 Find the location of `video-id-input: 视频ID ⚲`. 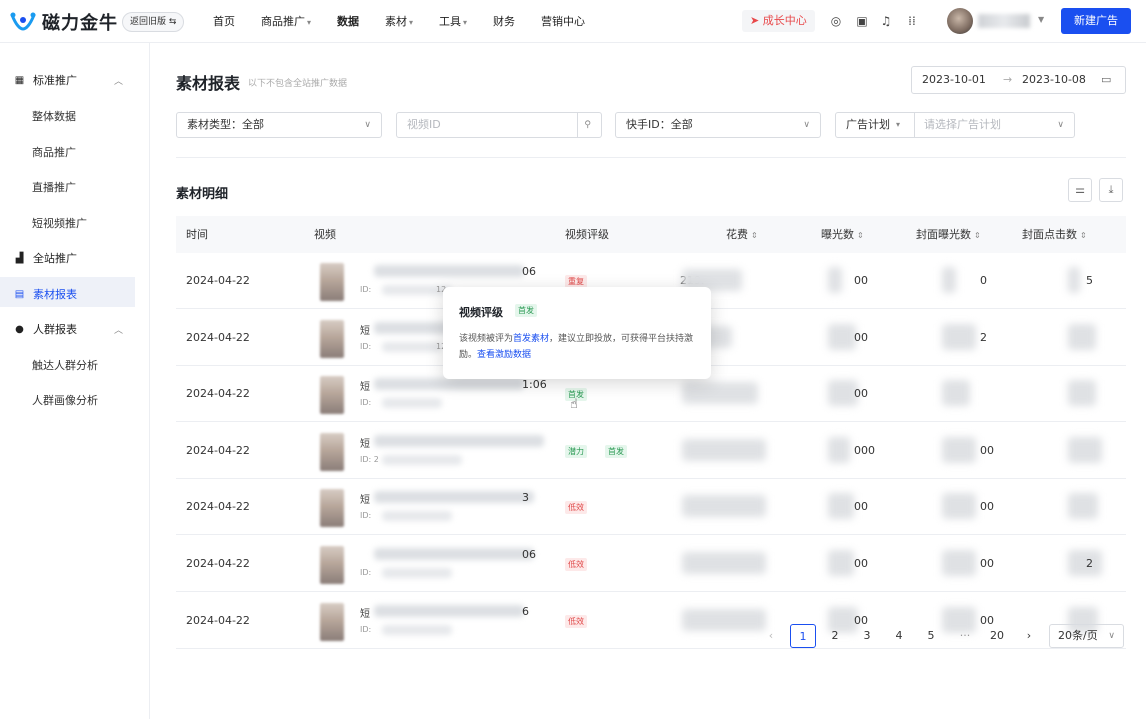

video-id-input: 视频ID ⚲ is located at coordinates (499, 125).